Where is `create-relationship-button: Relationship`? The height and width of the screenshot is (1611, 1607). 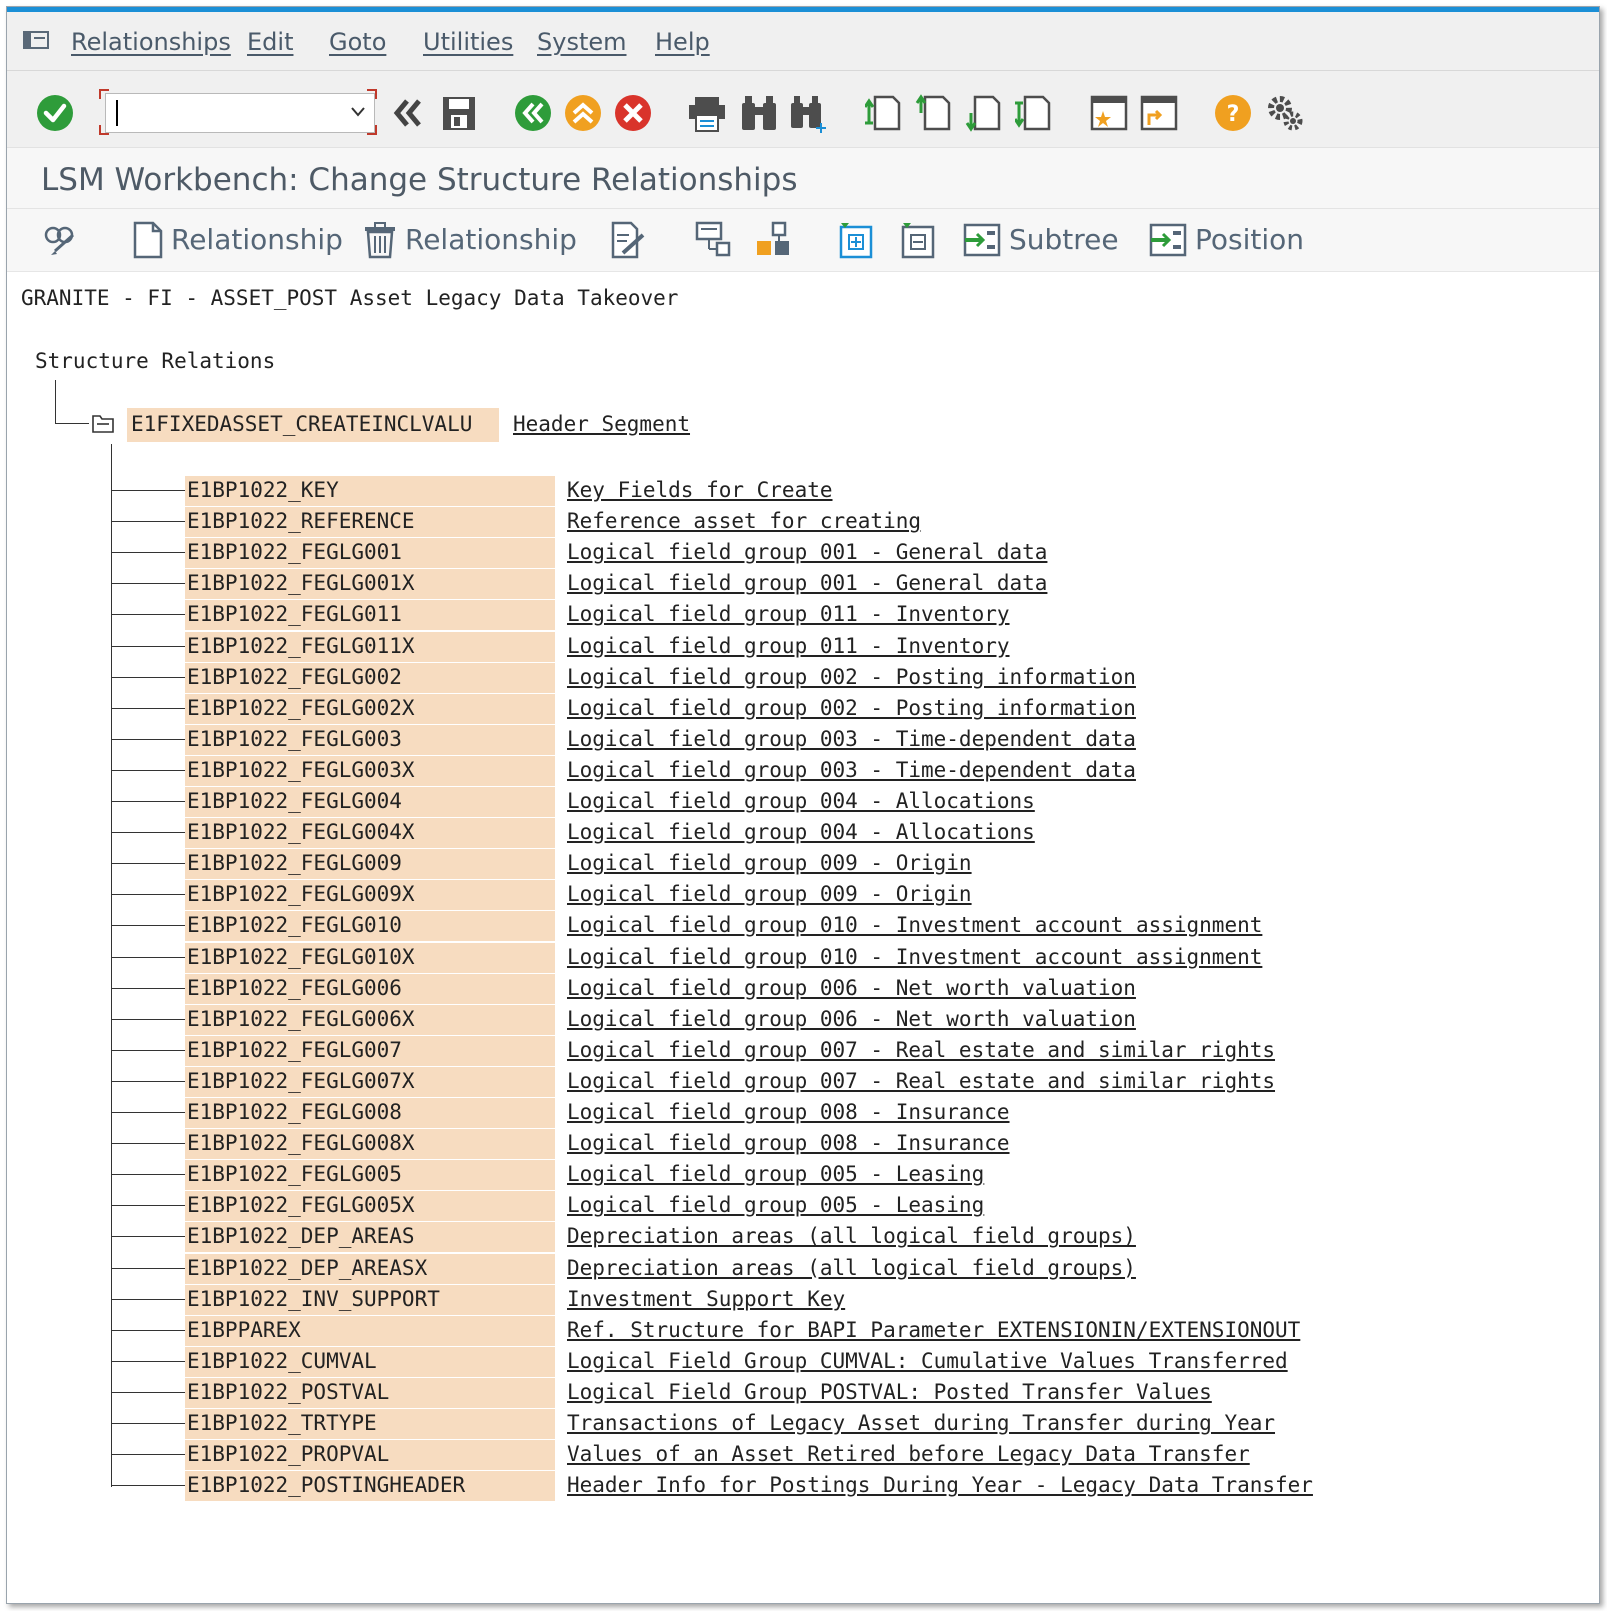
create-relationship-button: Relationship is located at coordinates (257, 239).